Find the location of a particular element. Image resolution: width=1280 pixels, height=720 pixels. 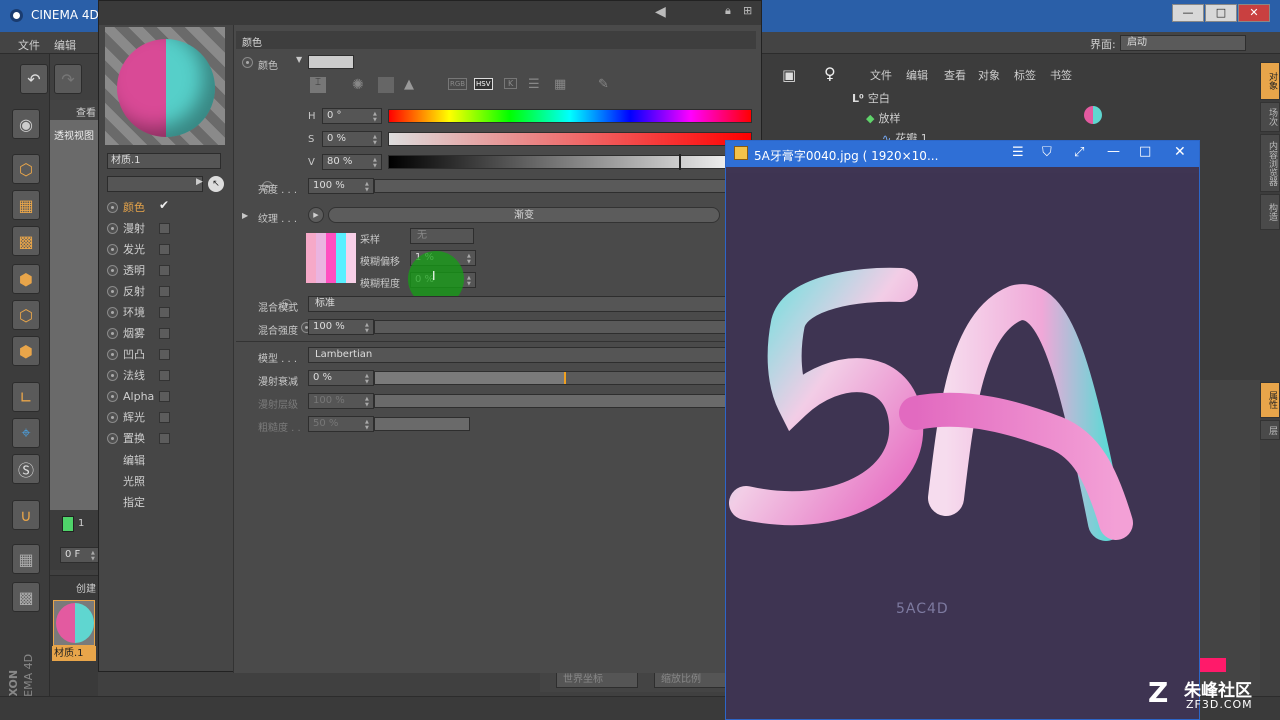

hue-slider is located at coordinates (570, 116).